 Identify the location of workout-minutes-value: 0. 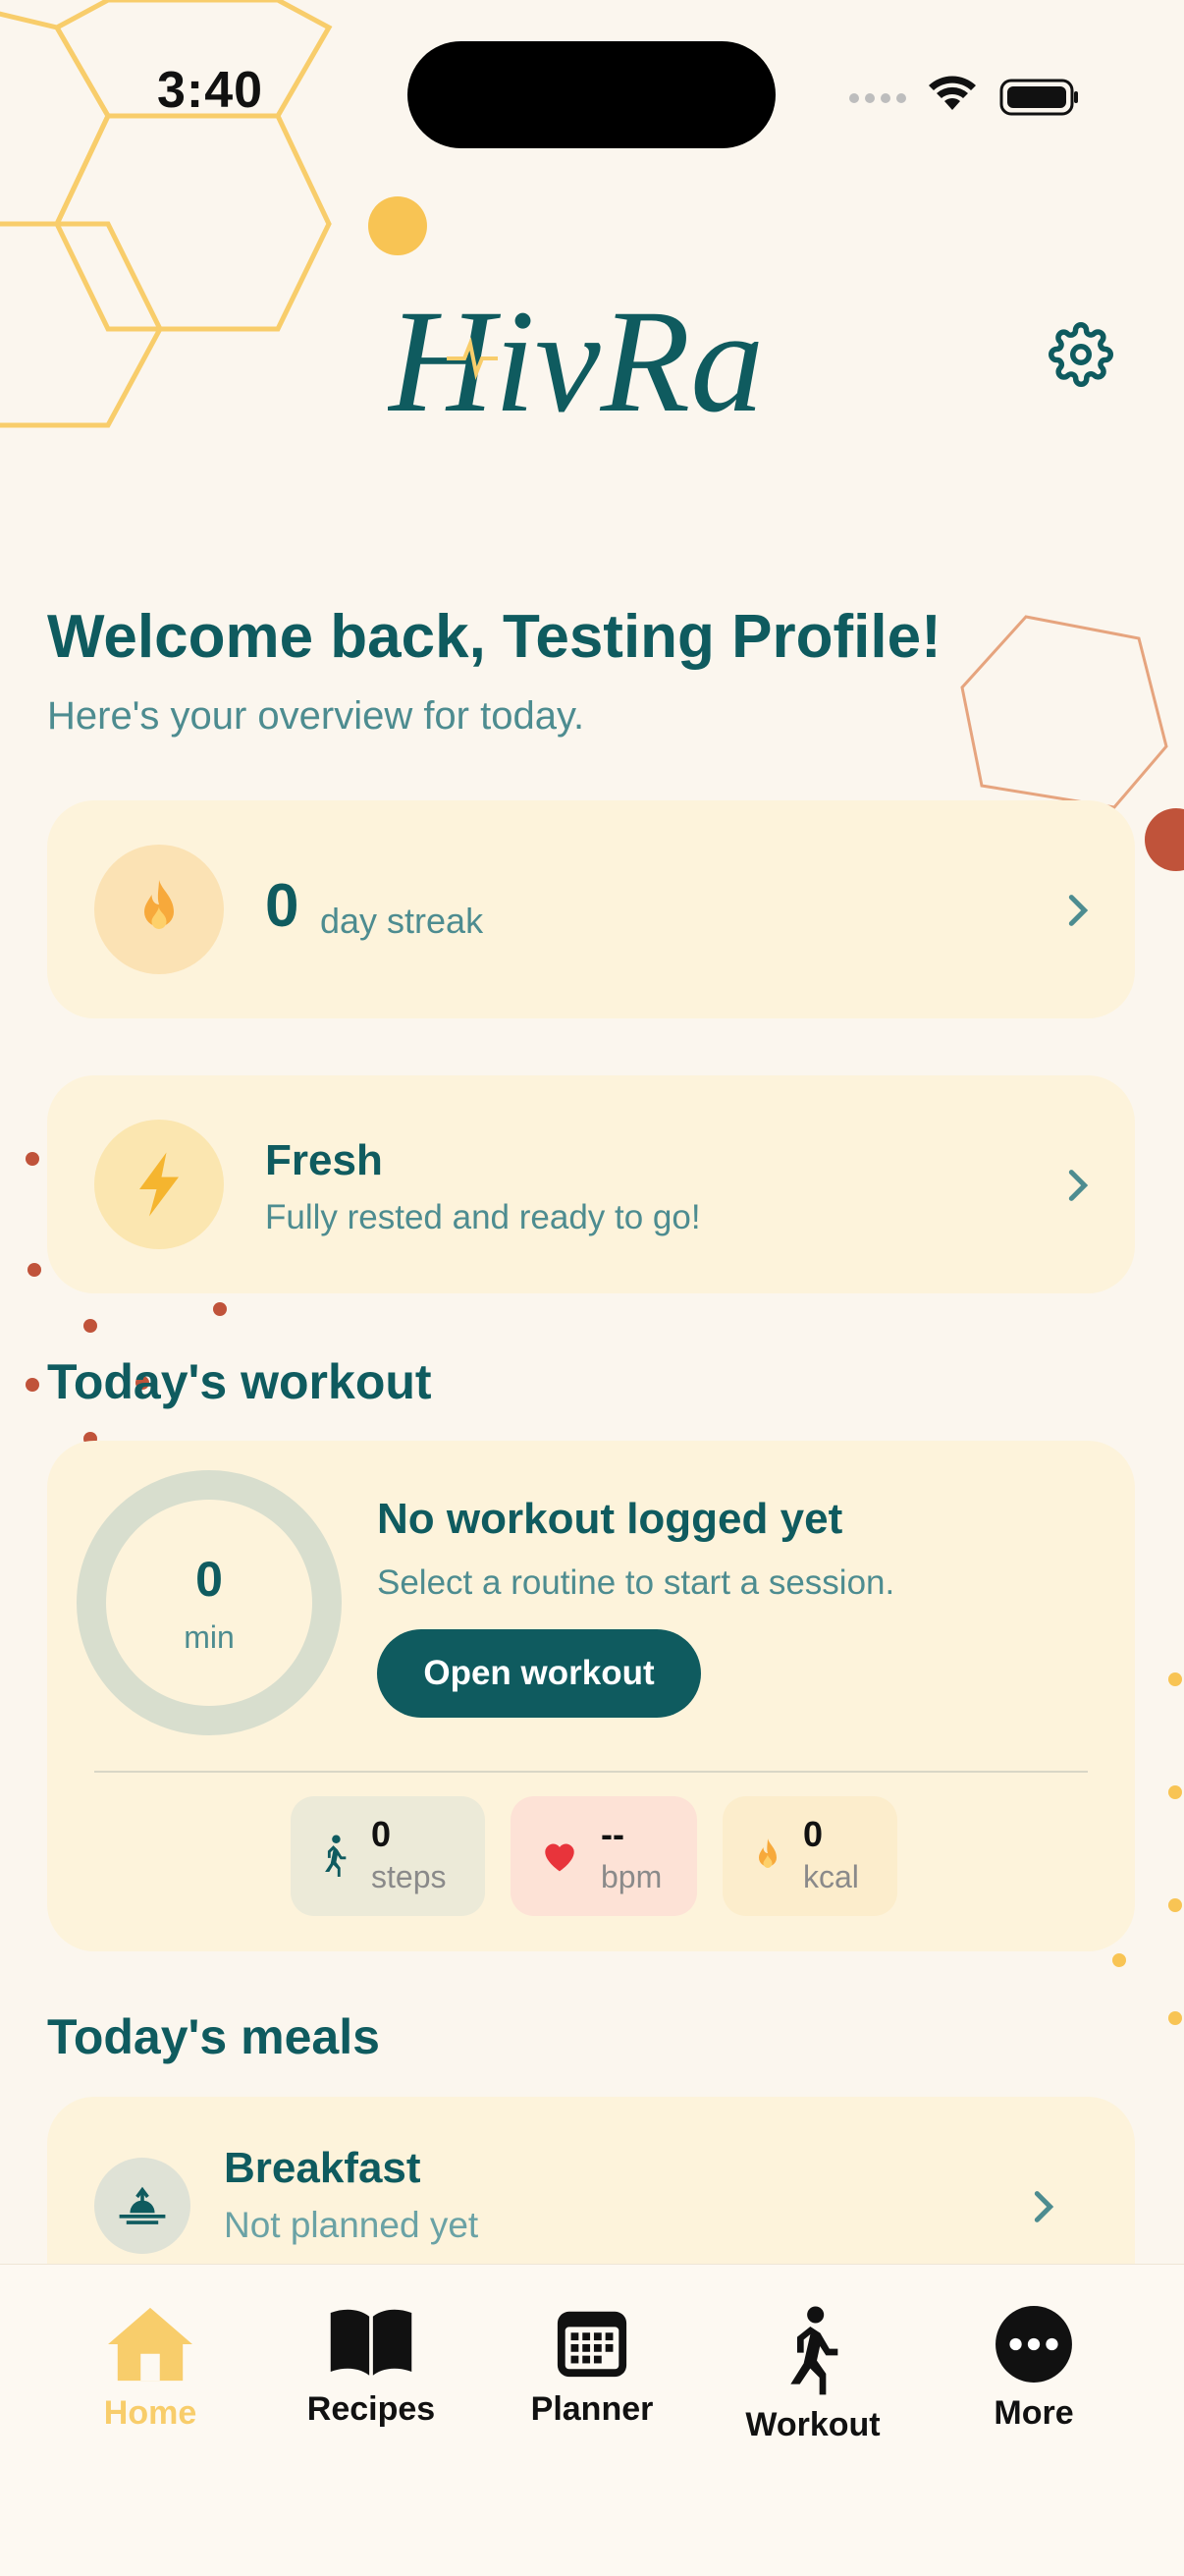
(209, 1579).